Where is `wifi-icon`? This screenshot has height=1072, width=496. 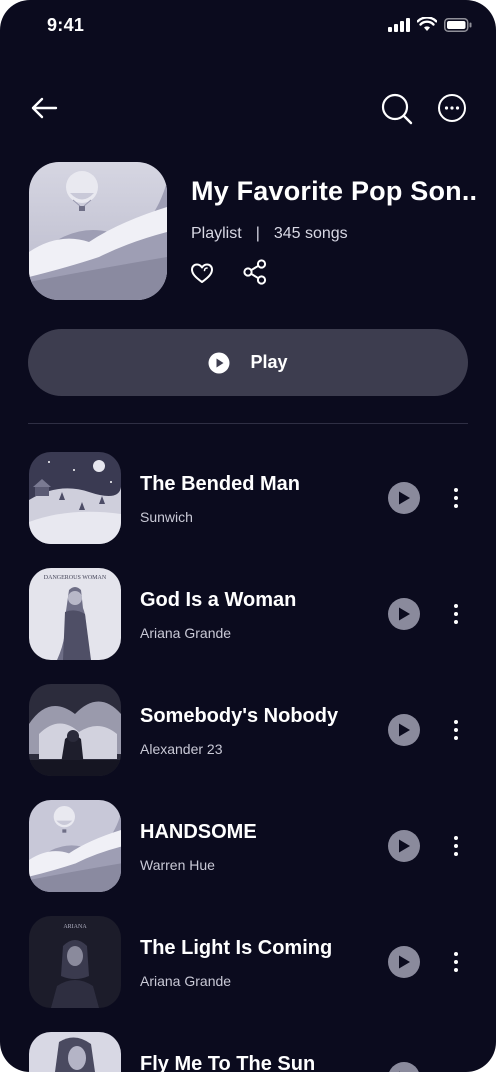 wifi-icon is located at coordinates (427, 24).